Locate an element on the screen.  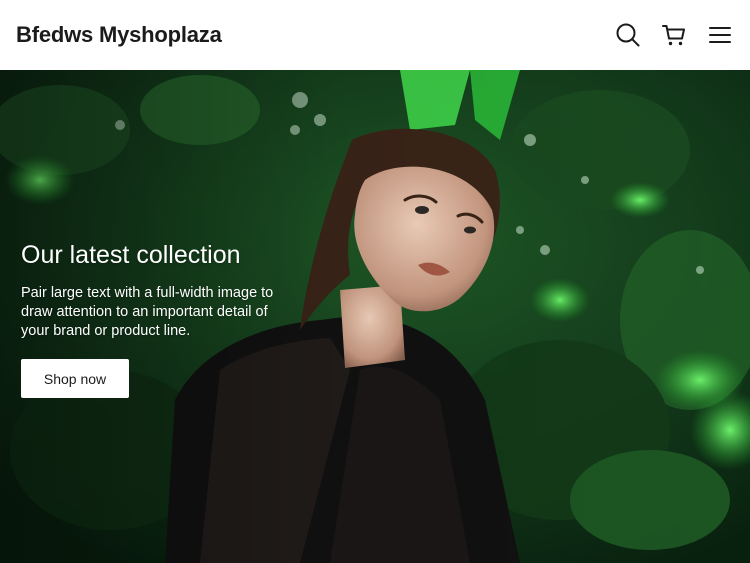
header-actions is located at coordinates (674, 35).